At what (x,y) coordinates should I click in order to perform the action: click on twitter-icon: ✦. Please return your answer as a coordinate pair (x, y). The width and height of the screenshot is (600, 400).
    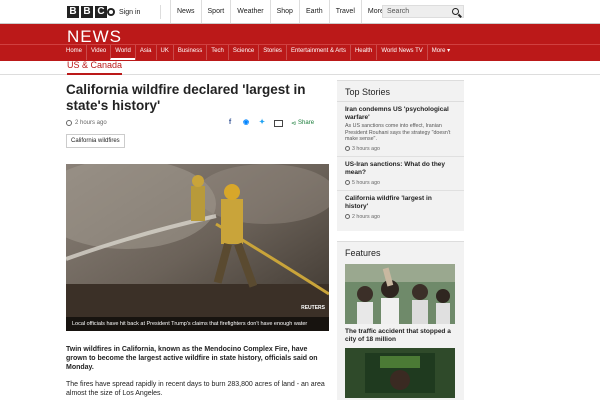
    Looking at the image, I should click on (262, 123).